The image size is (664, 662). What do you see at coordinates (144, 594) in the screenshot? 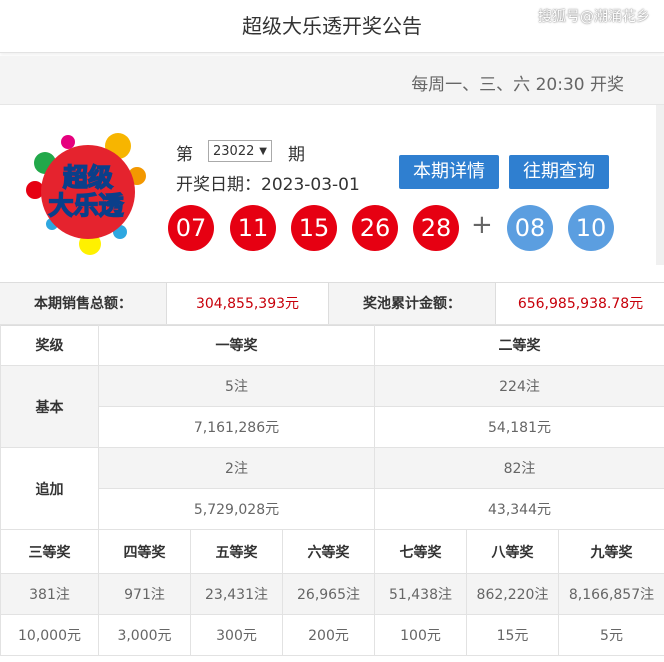
I see `prize-count: 971注` at bounding box center [144, 594].